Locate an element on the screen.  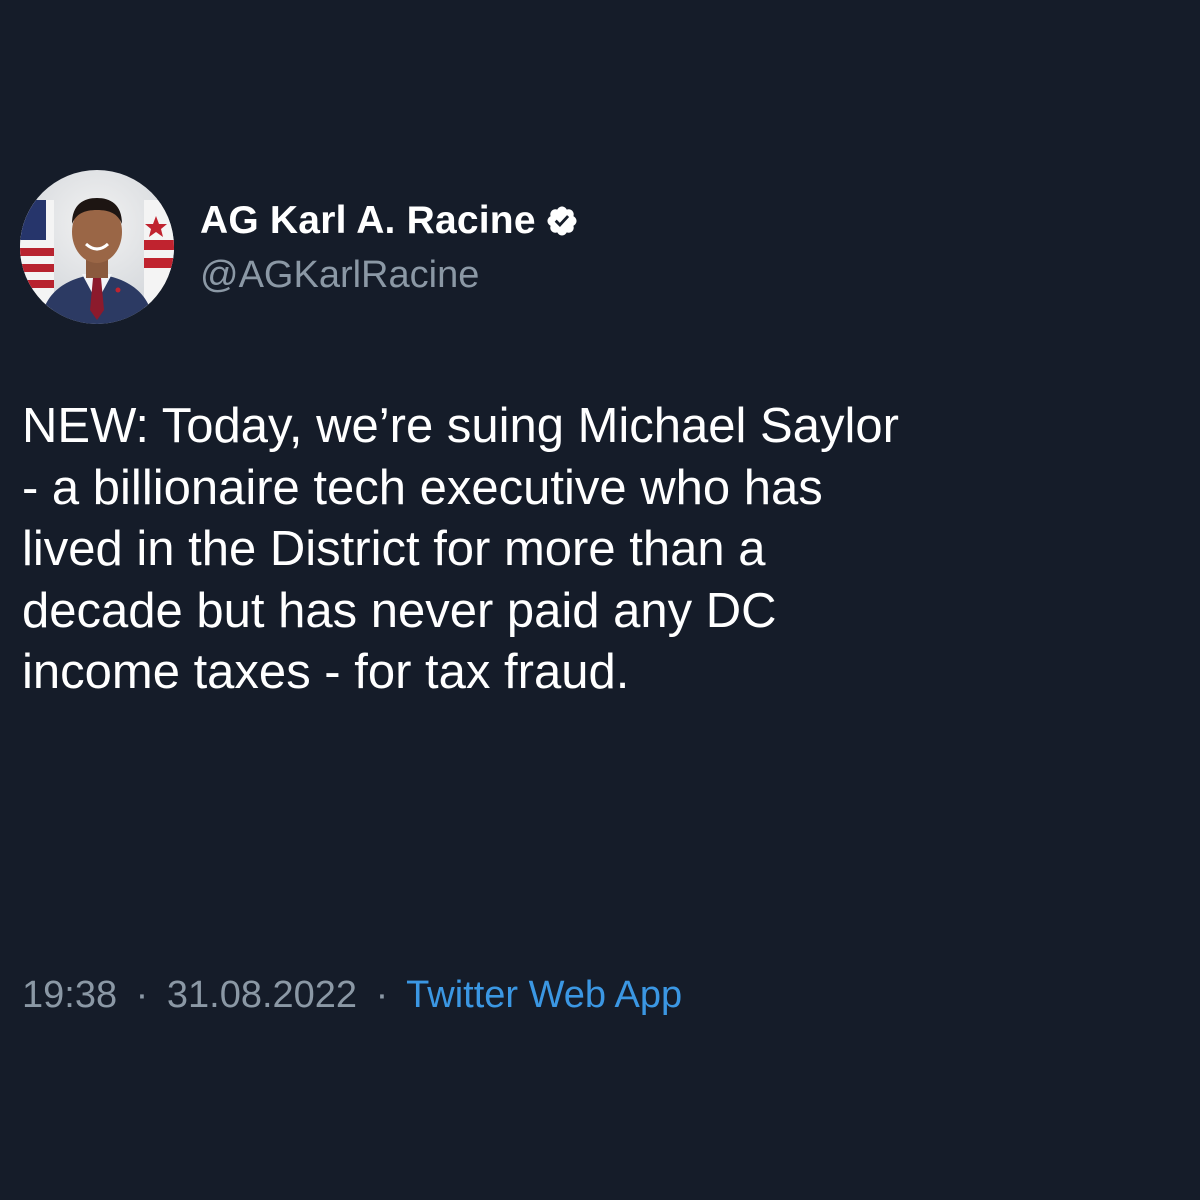
tweet-line: decade but has never paid any DC is located at coordinates (399, 610).